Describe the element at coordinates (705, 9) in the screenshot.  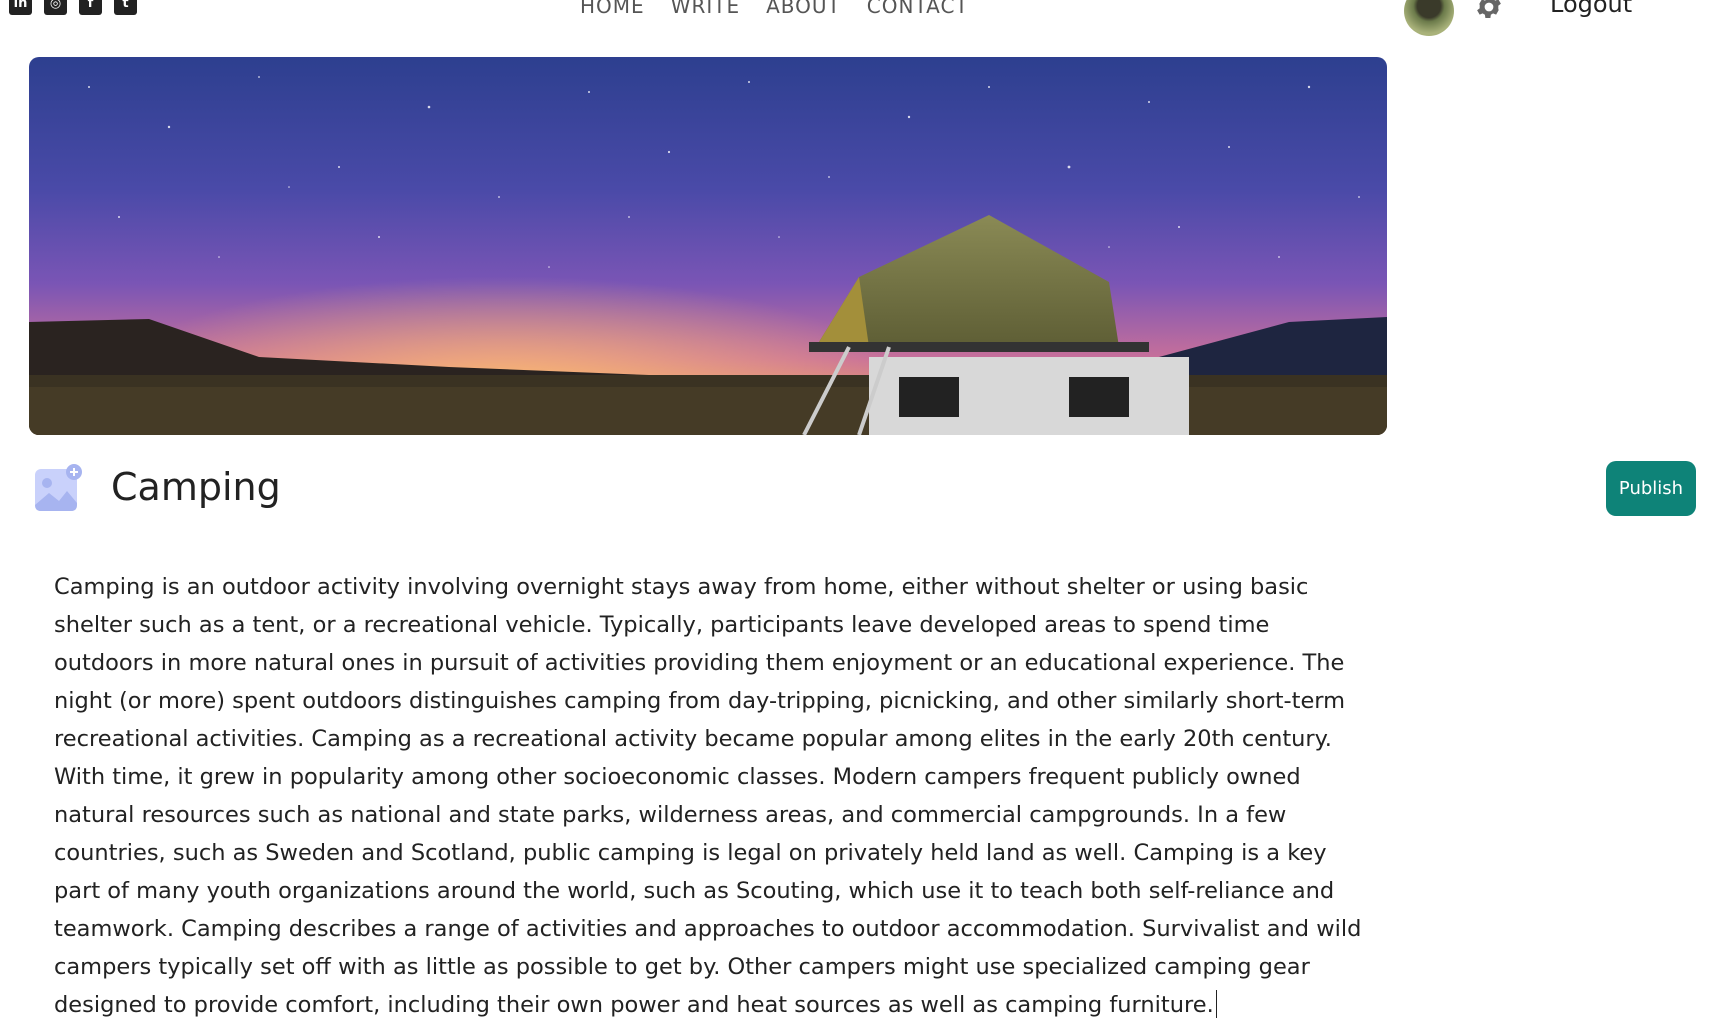
I see `nav-write: WRITE` at that location.